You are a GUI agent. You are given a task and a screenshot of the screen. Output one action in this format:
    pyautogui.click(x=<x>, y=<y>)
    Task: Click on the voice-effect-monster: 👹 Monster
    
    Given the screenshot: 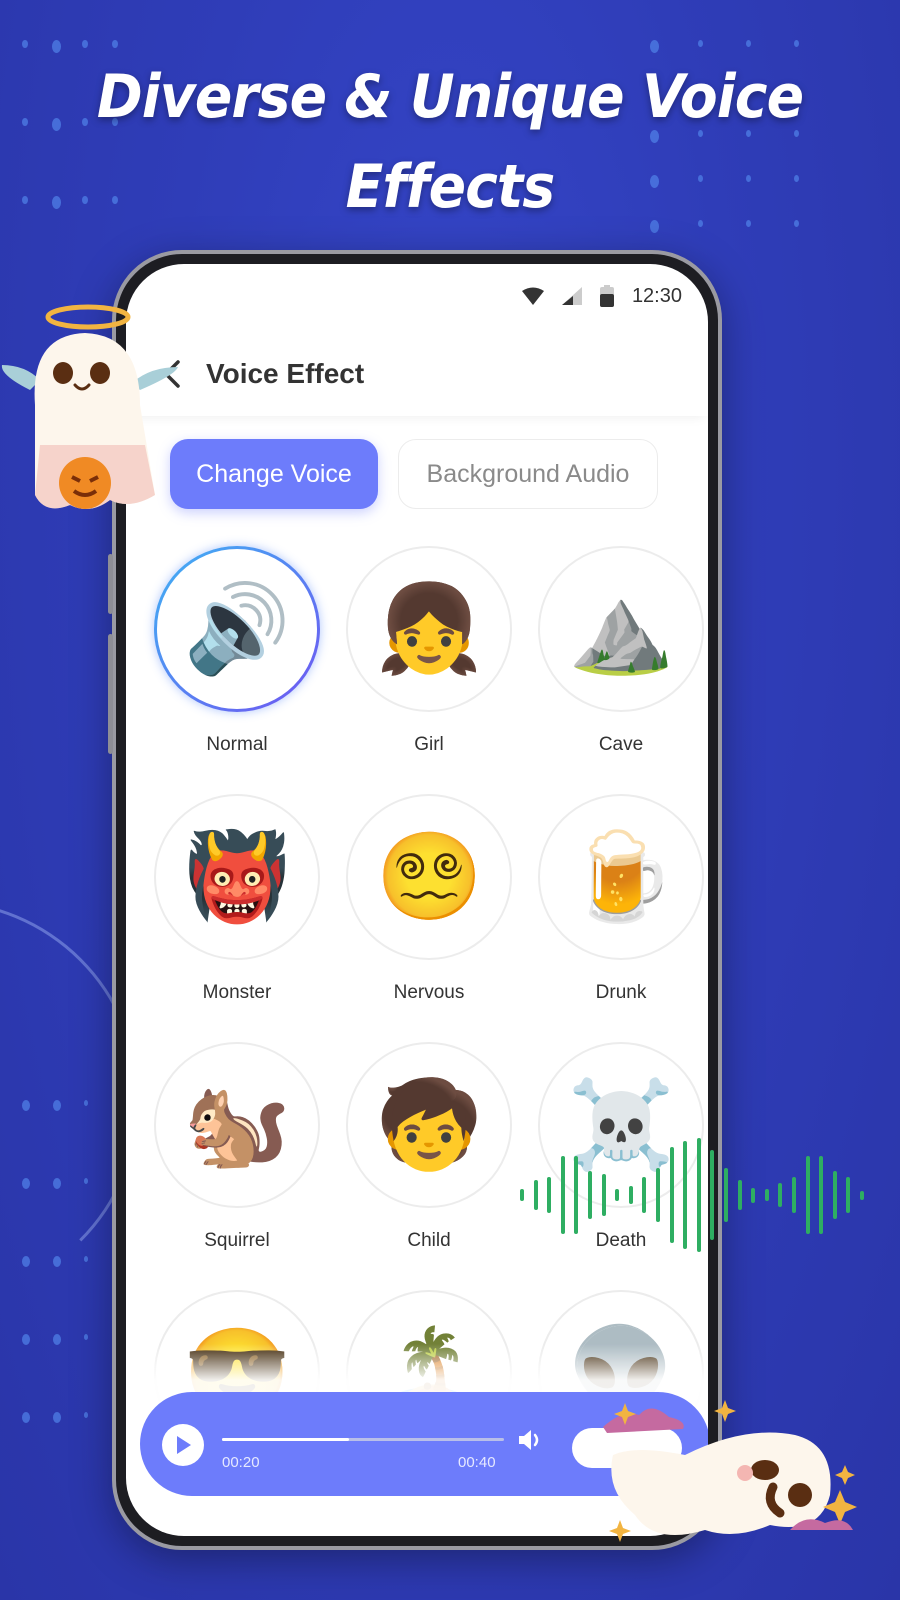 What is the action you would take?
    pyautogui.click(x=237, y=900)
    